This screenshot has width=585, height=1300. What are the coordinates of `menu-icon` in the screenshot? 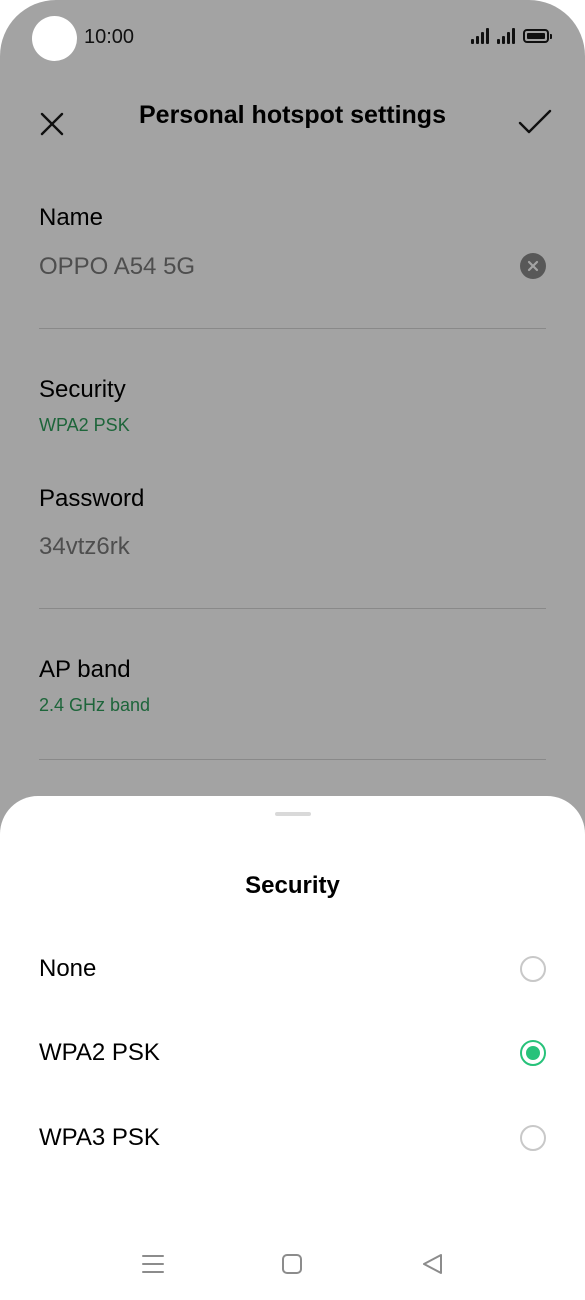 It's located at (153, 1264).